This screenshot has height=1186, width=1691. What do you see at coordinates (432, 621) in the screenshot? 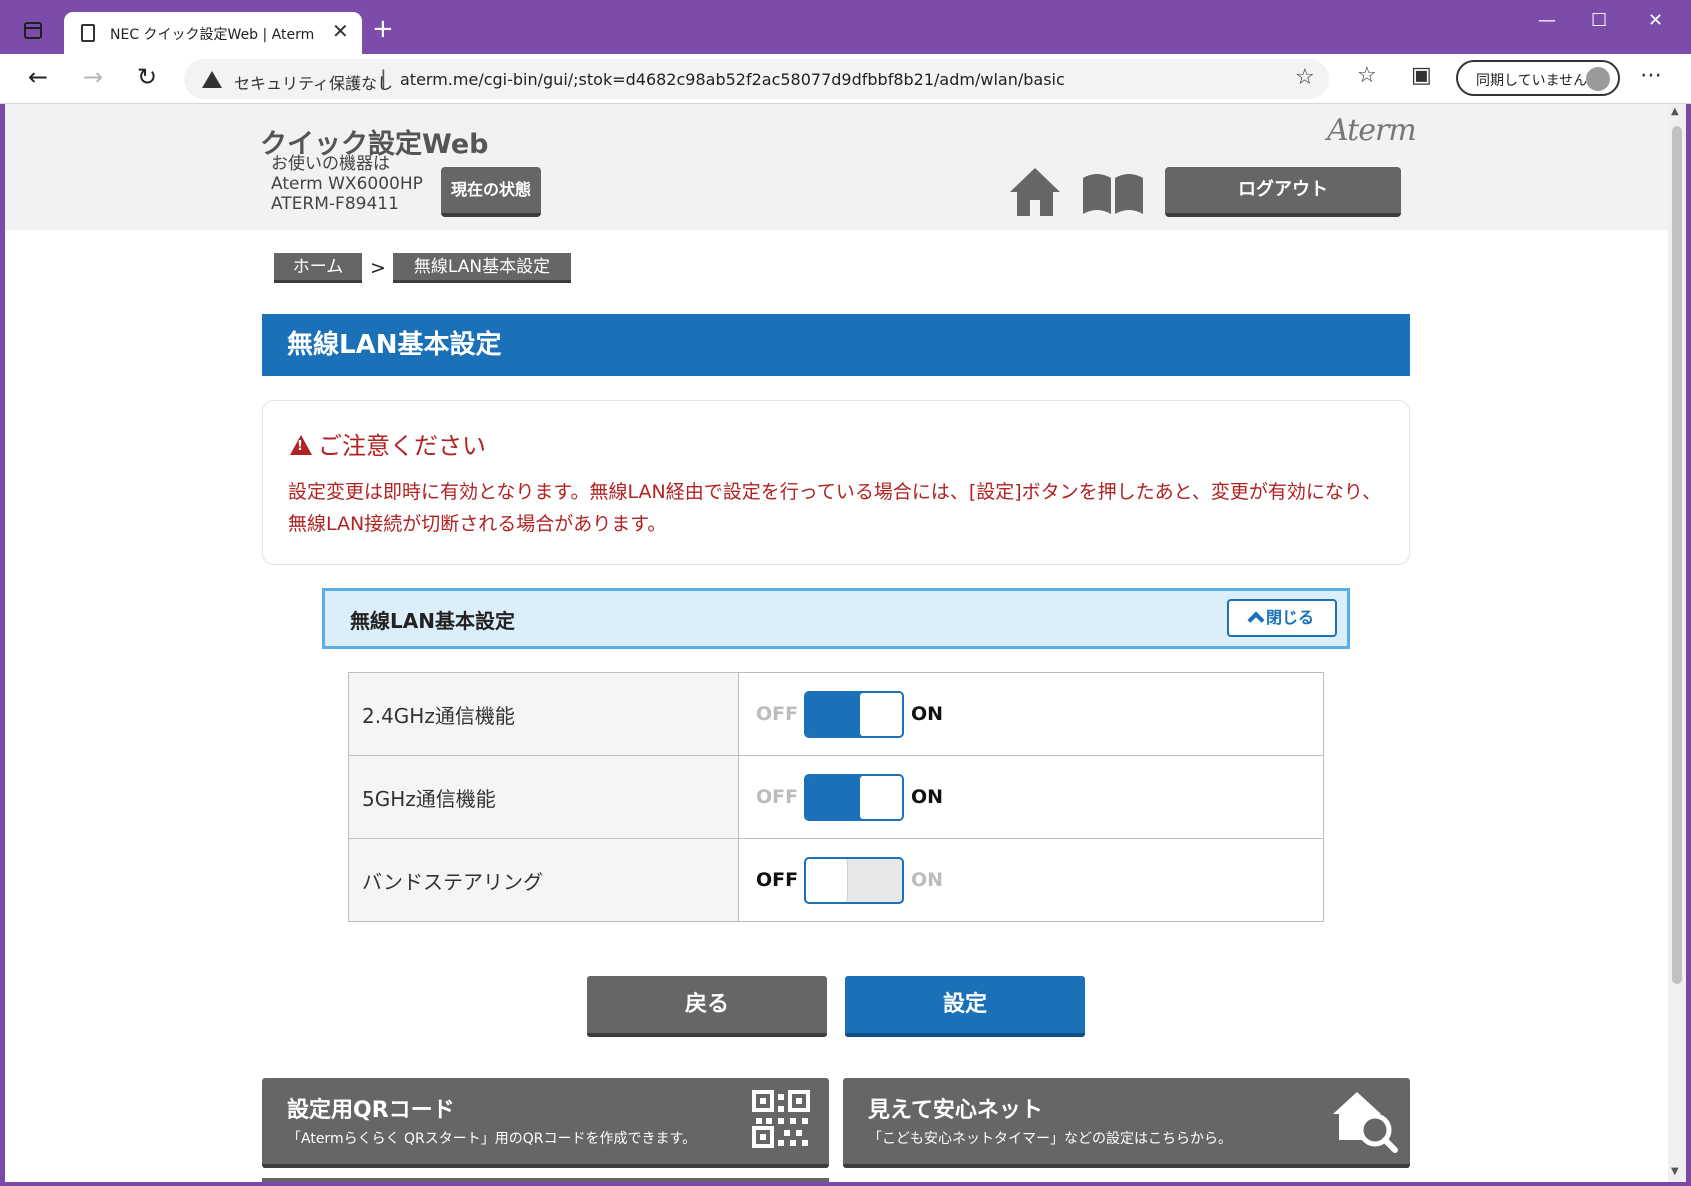
I see `section-title: 無線LAN基本設定` at bounding box center [432, 621].